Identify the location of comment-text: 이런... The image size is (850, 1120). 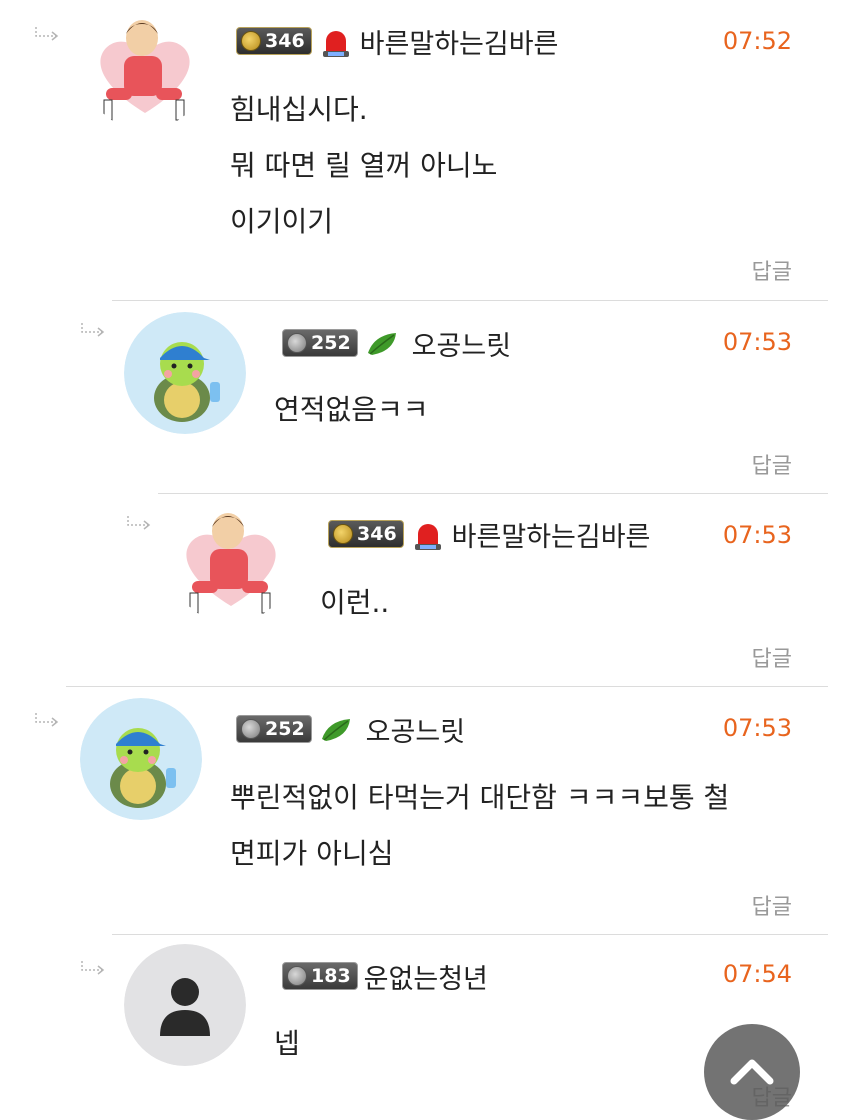
(355, 602).